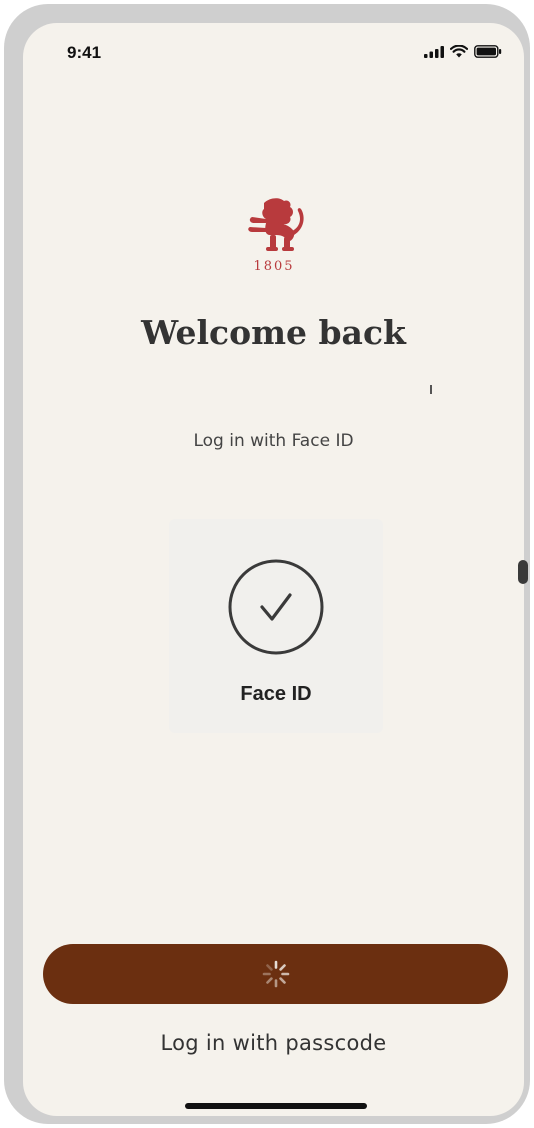 Image resolution: width=534 pixels, height=1128 pixels. Describe the element at coordinates (84, 52) in the screenshot. I see `status-time: 9:41` at that location.